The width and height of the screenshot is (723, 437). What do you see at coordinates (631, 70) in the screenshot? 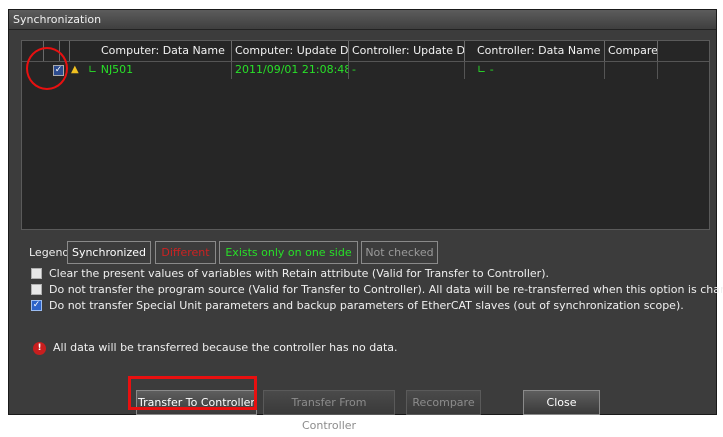
I see `cell-compare` at bounding box center [631, 70].